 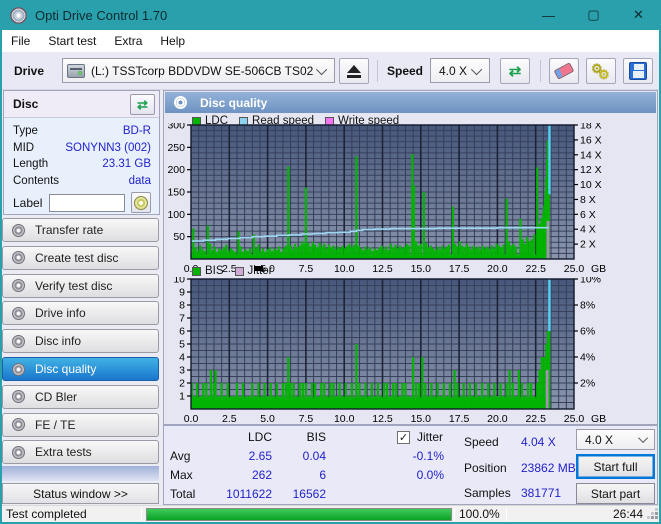 I want to click on minimize-button: —, so click(x=548, y=15).